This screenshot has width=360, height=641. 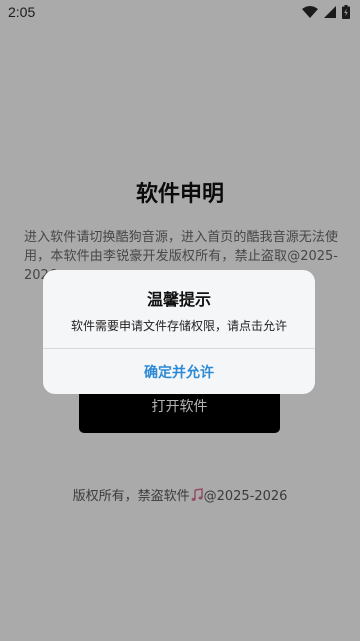 What do you see at coordinates (178, 299) in the screenshot?
I see `dialog-title: 温馨提示` at bounding box center [178, 299].